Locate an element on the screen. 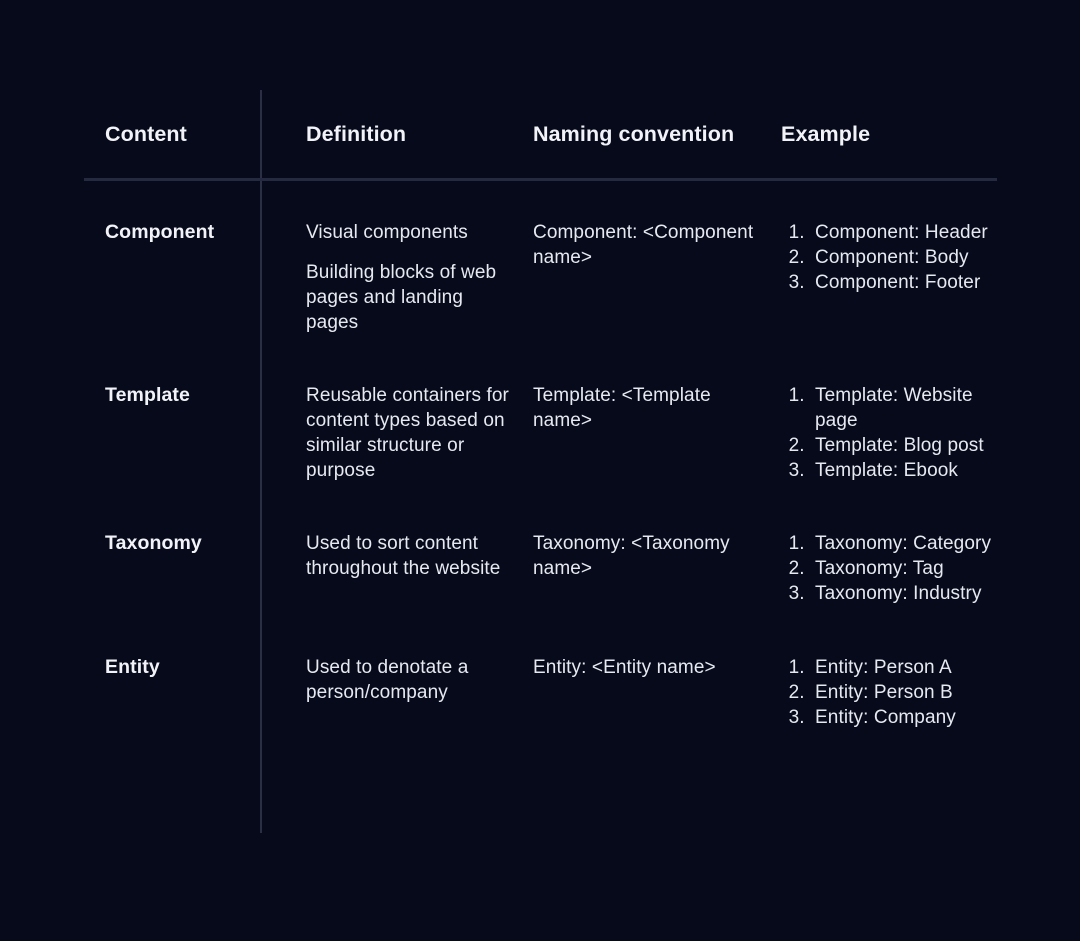  definition-text: Used to denotate a person/company is located at coordinates (407, 680).